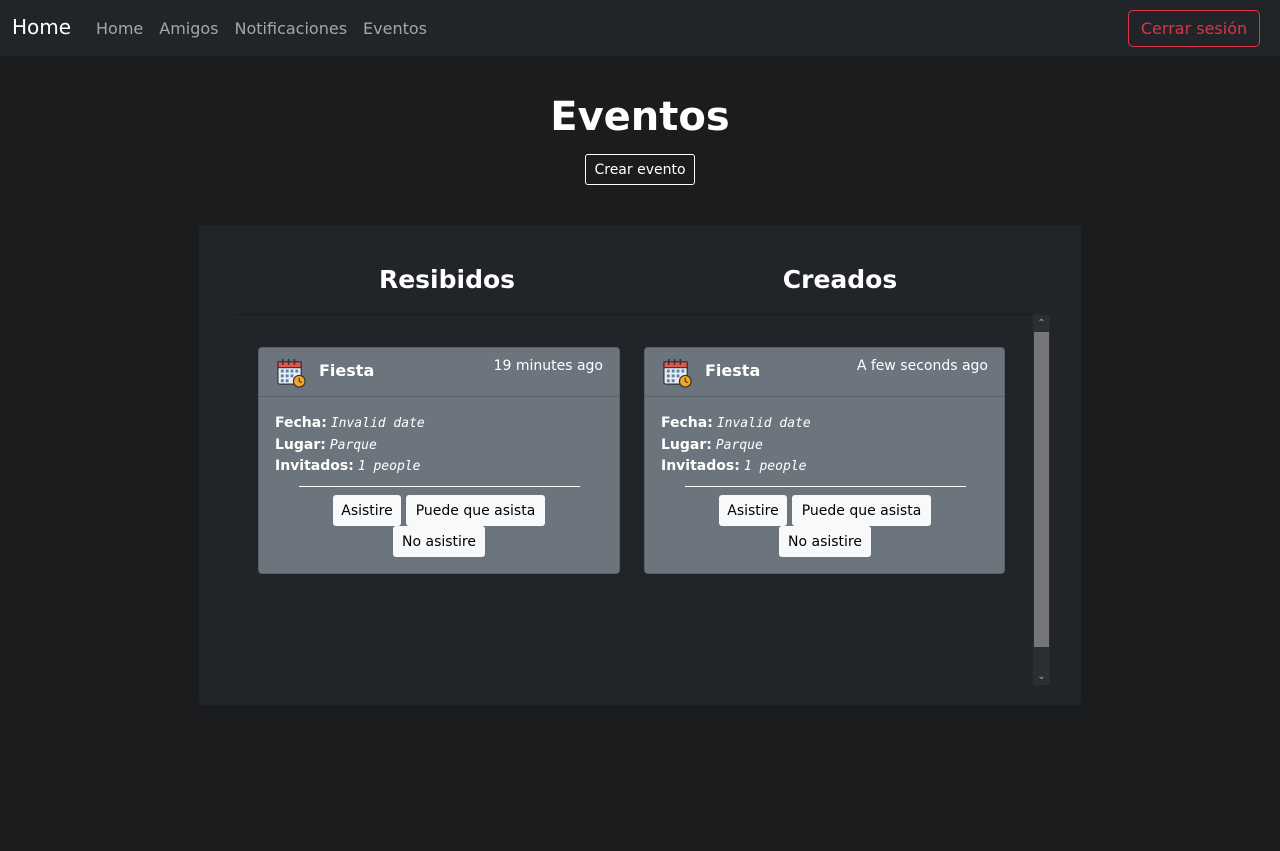  I want to click on card-header: Fiesta 19 minutes ago, so click(439, 372).